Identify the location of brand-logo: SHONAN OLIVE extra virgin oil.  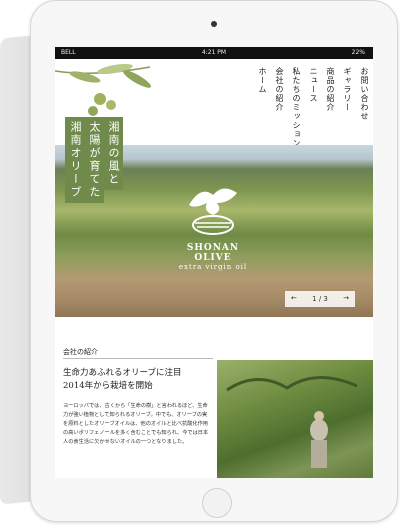
(213, 226).